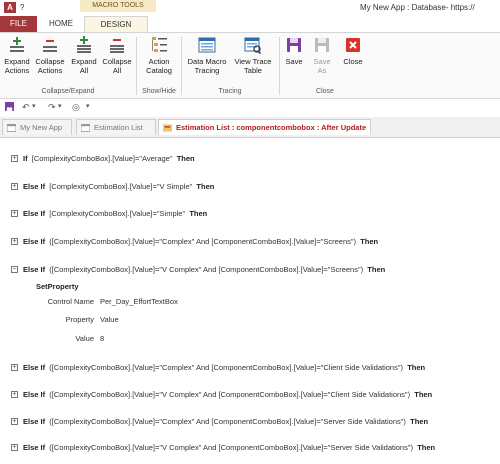 The width and height of the screenshot is (500, 464). I want to click on expand-actions-icon, so click(17, 44).